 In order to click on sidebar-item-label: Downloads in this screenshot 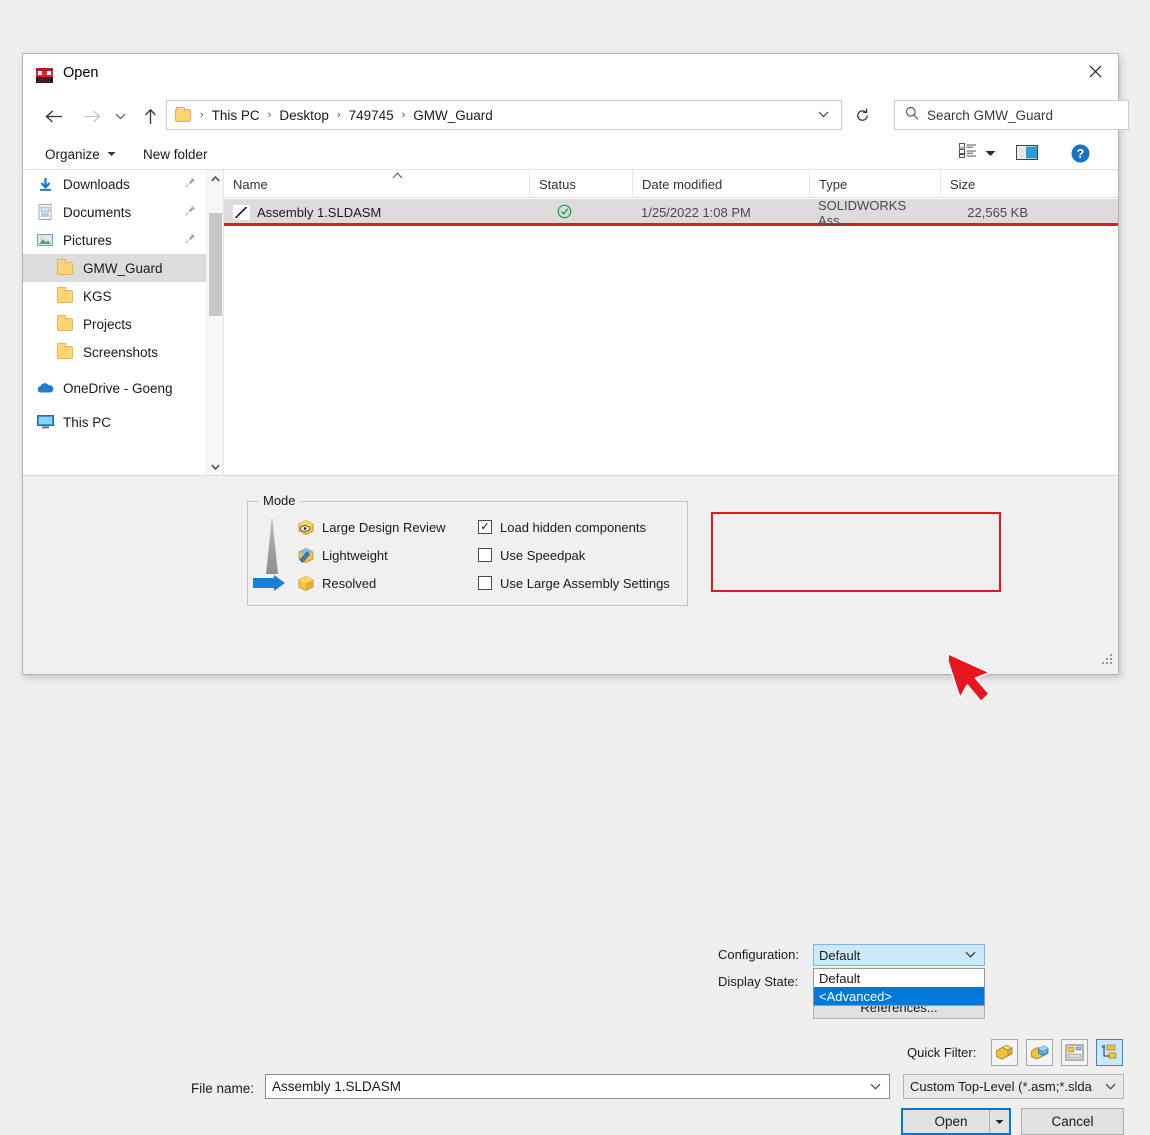, I will do `click(96, 184)`.